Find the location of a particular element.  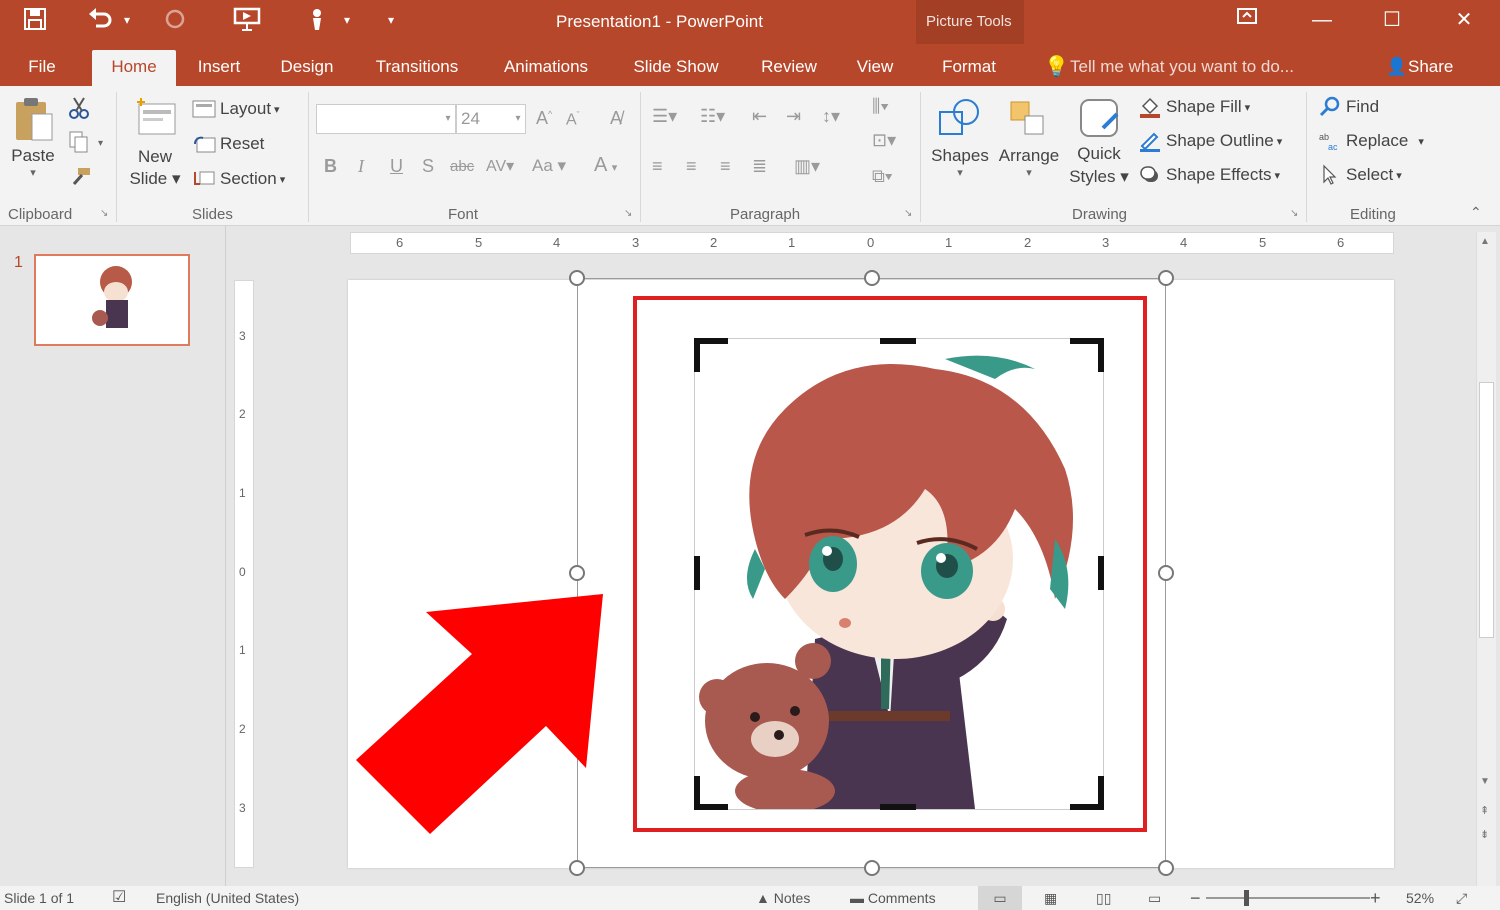

resize-handle-top-right is located at coordinates (1166, 278).